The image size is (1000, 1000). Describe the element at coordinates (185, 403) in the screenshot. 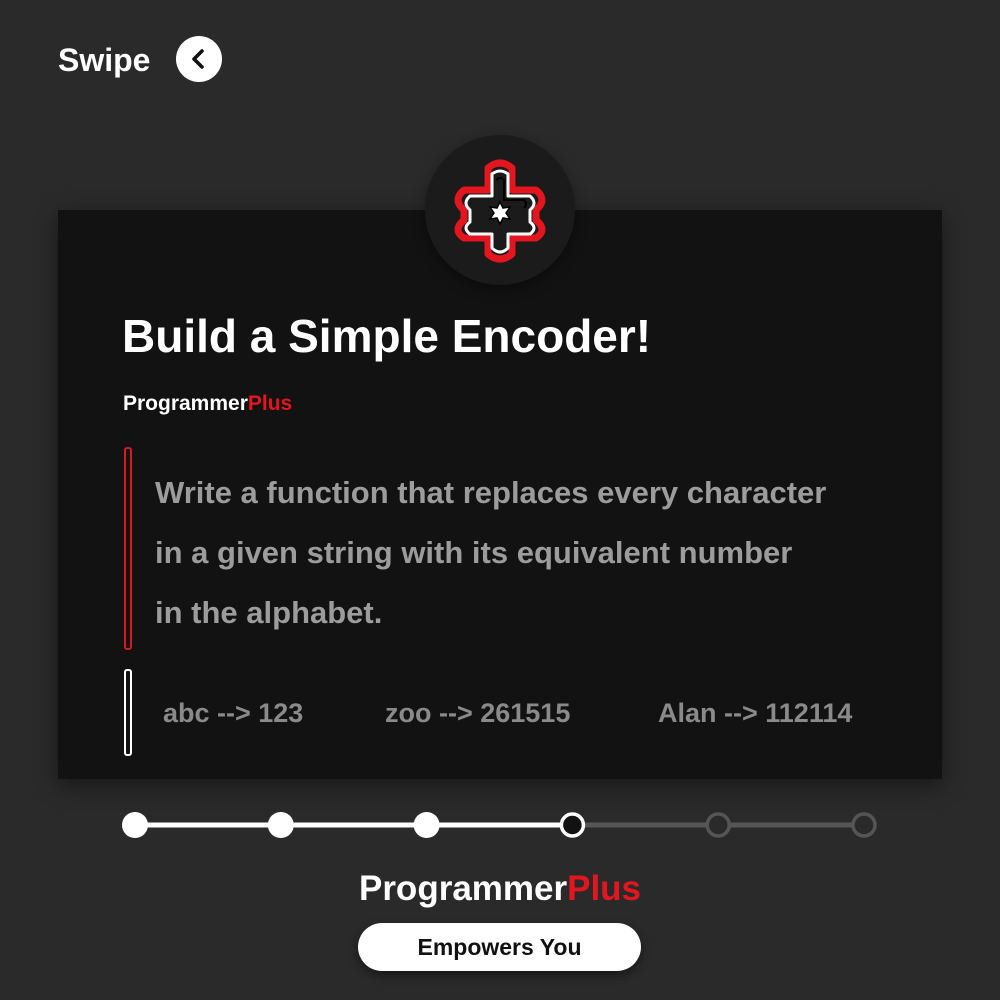

I see `card-brand-name: Programmer` at that location.